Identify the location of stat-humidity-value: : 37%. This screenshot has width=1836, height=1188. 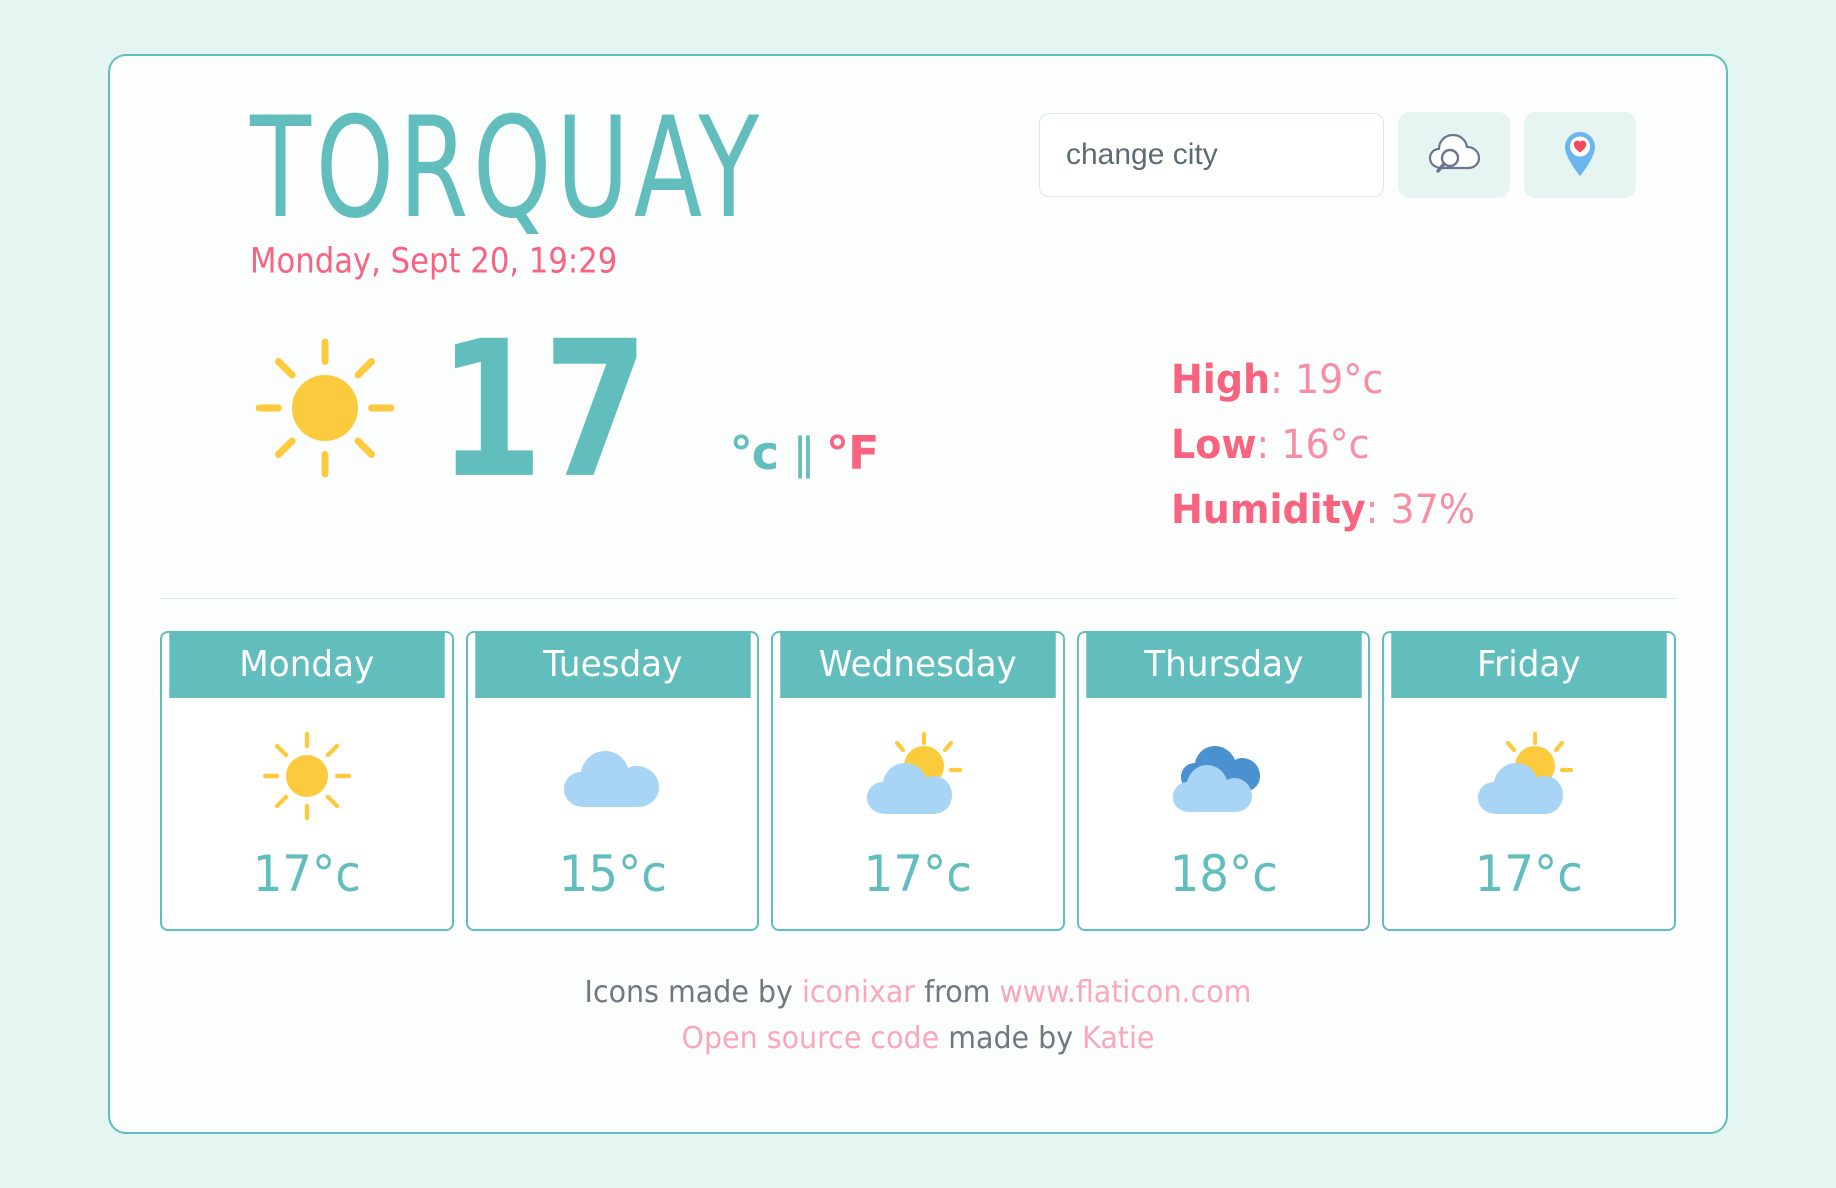
(1420, 510).